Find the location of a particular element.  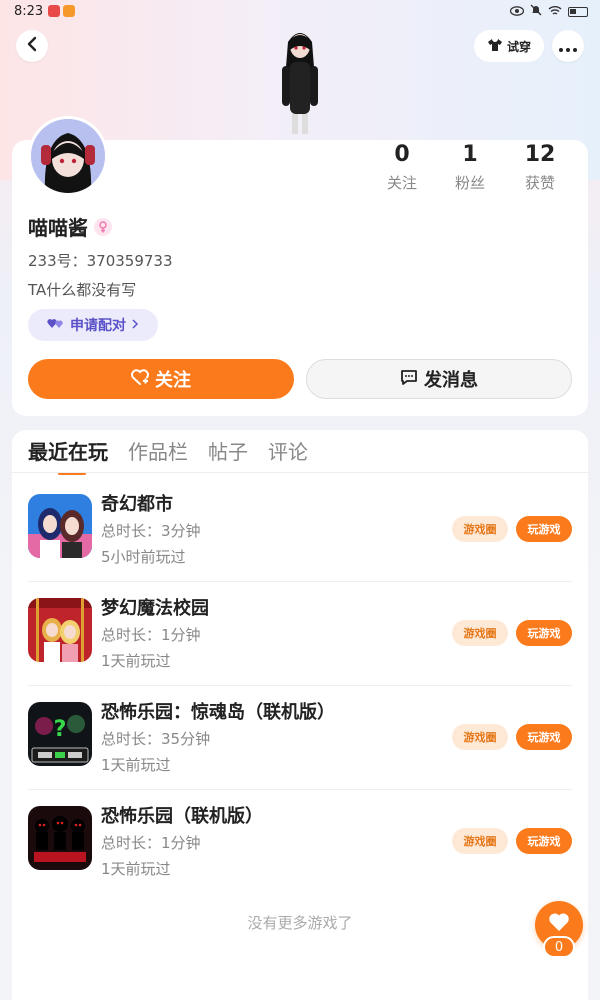

tab-posts: 帖子 is located at coordinates (228, 456).